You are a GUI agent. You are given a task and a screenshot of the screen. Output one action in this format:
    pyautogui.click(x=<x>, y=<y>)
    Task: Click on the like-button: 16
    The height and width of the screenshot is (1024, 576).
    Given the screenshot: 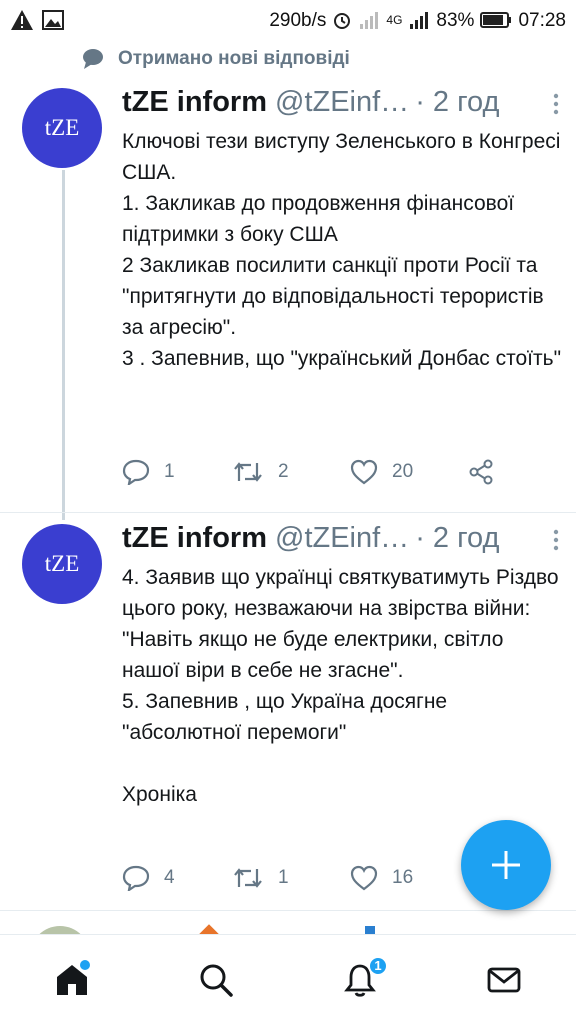 What is the action you would take?
    pyautogui.click(x=409, y=878)
    